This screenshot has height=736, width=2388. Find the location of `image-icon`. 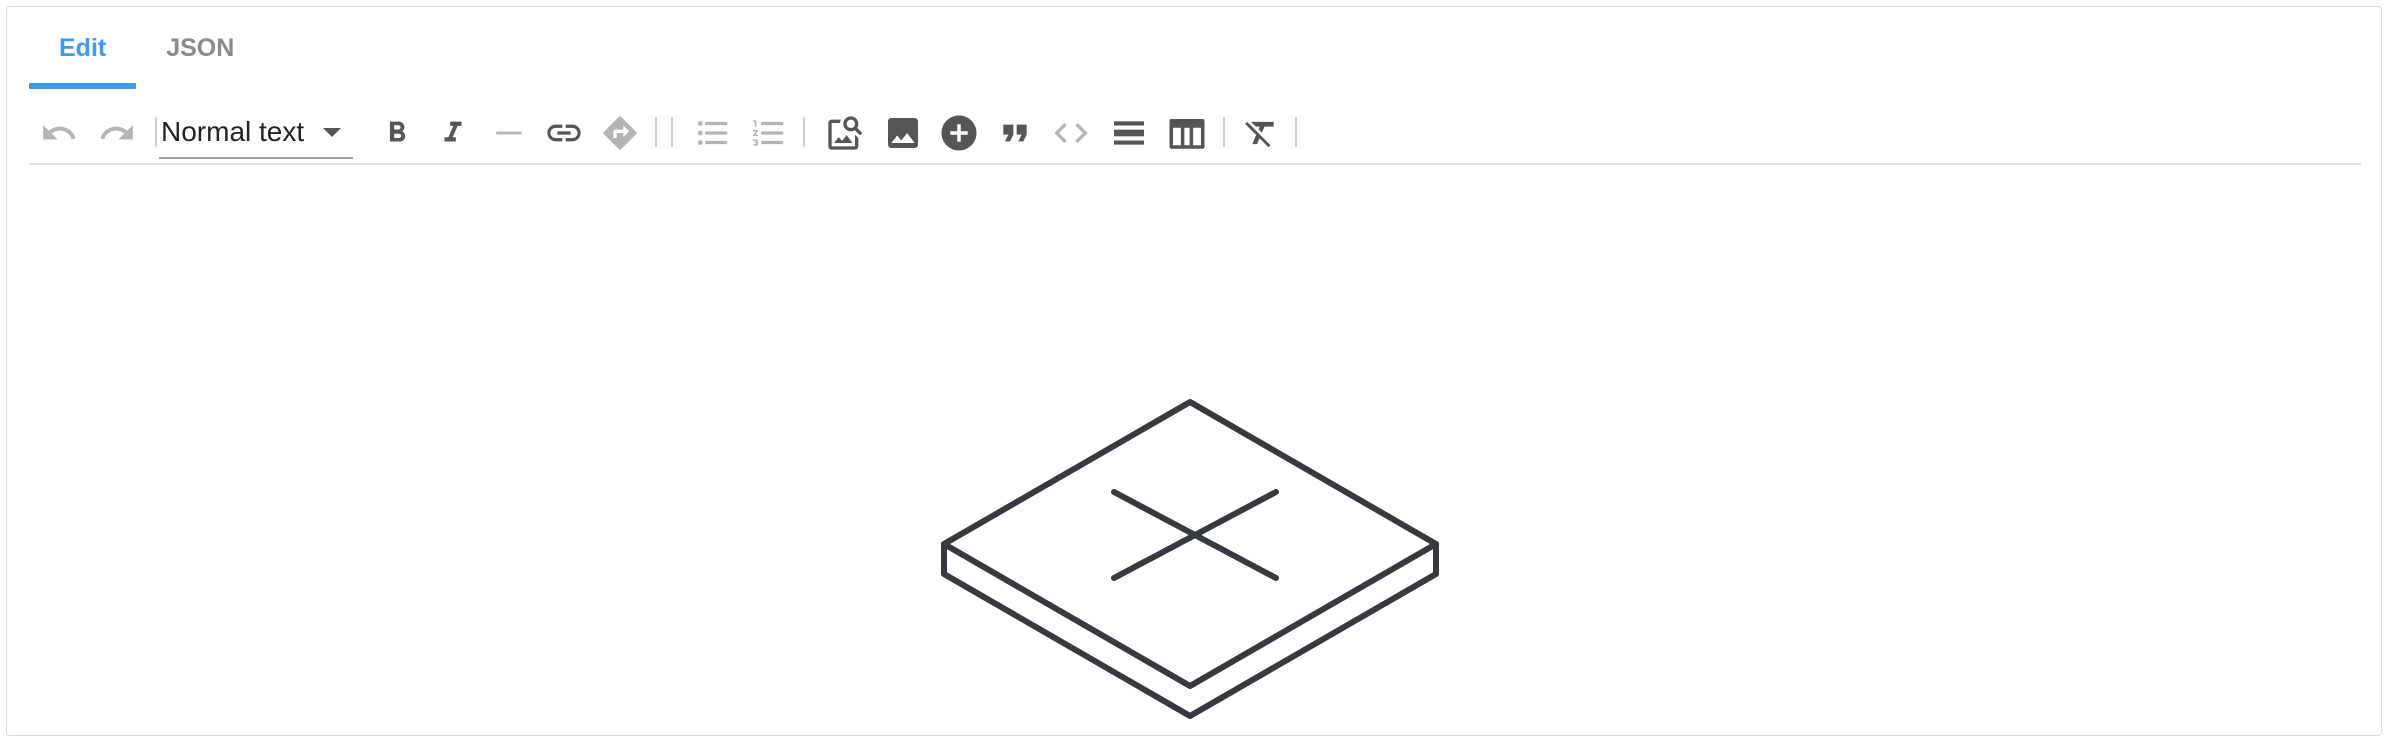

image-icon is located at coordinates (903, 133).